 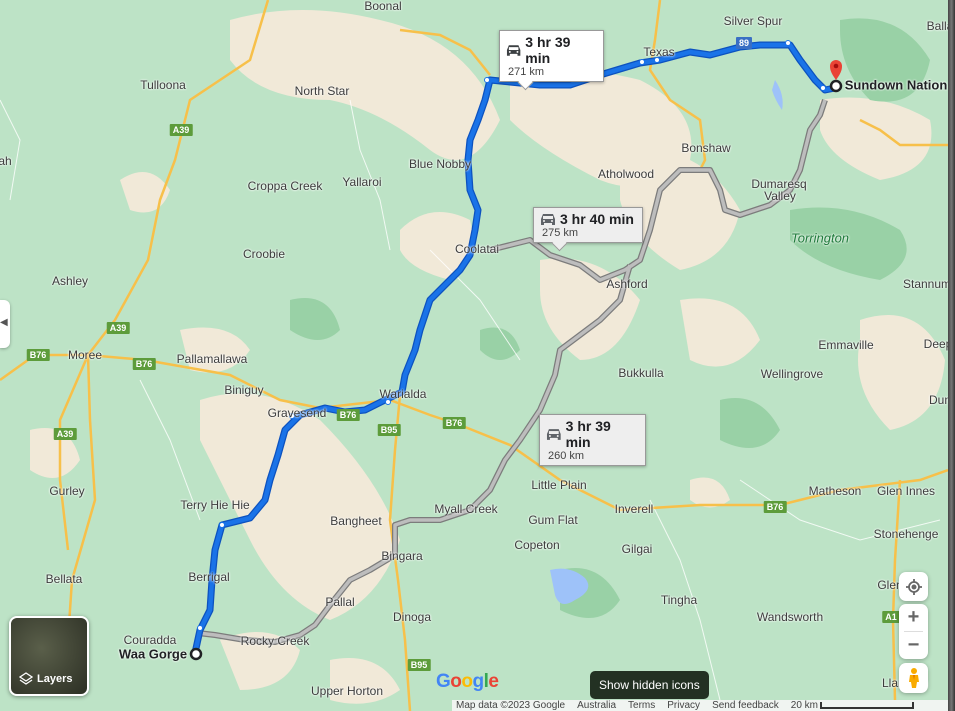 I want to click on origin-label: Waa Gorge, so click(x=153, y=654).